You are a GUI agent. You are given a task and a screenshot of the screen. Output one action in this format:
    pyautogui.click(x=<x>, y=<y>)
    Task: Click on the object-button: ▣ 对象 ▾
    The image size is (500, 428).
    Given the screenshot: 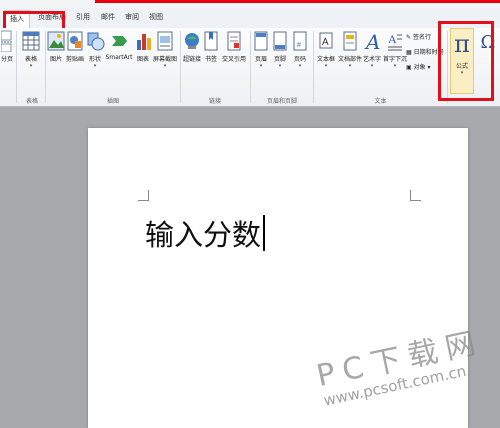 What is the action you would take?
    pyautogui.click(x=418, y=66)
    